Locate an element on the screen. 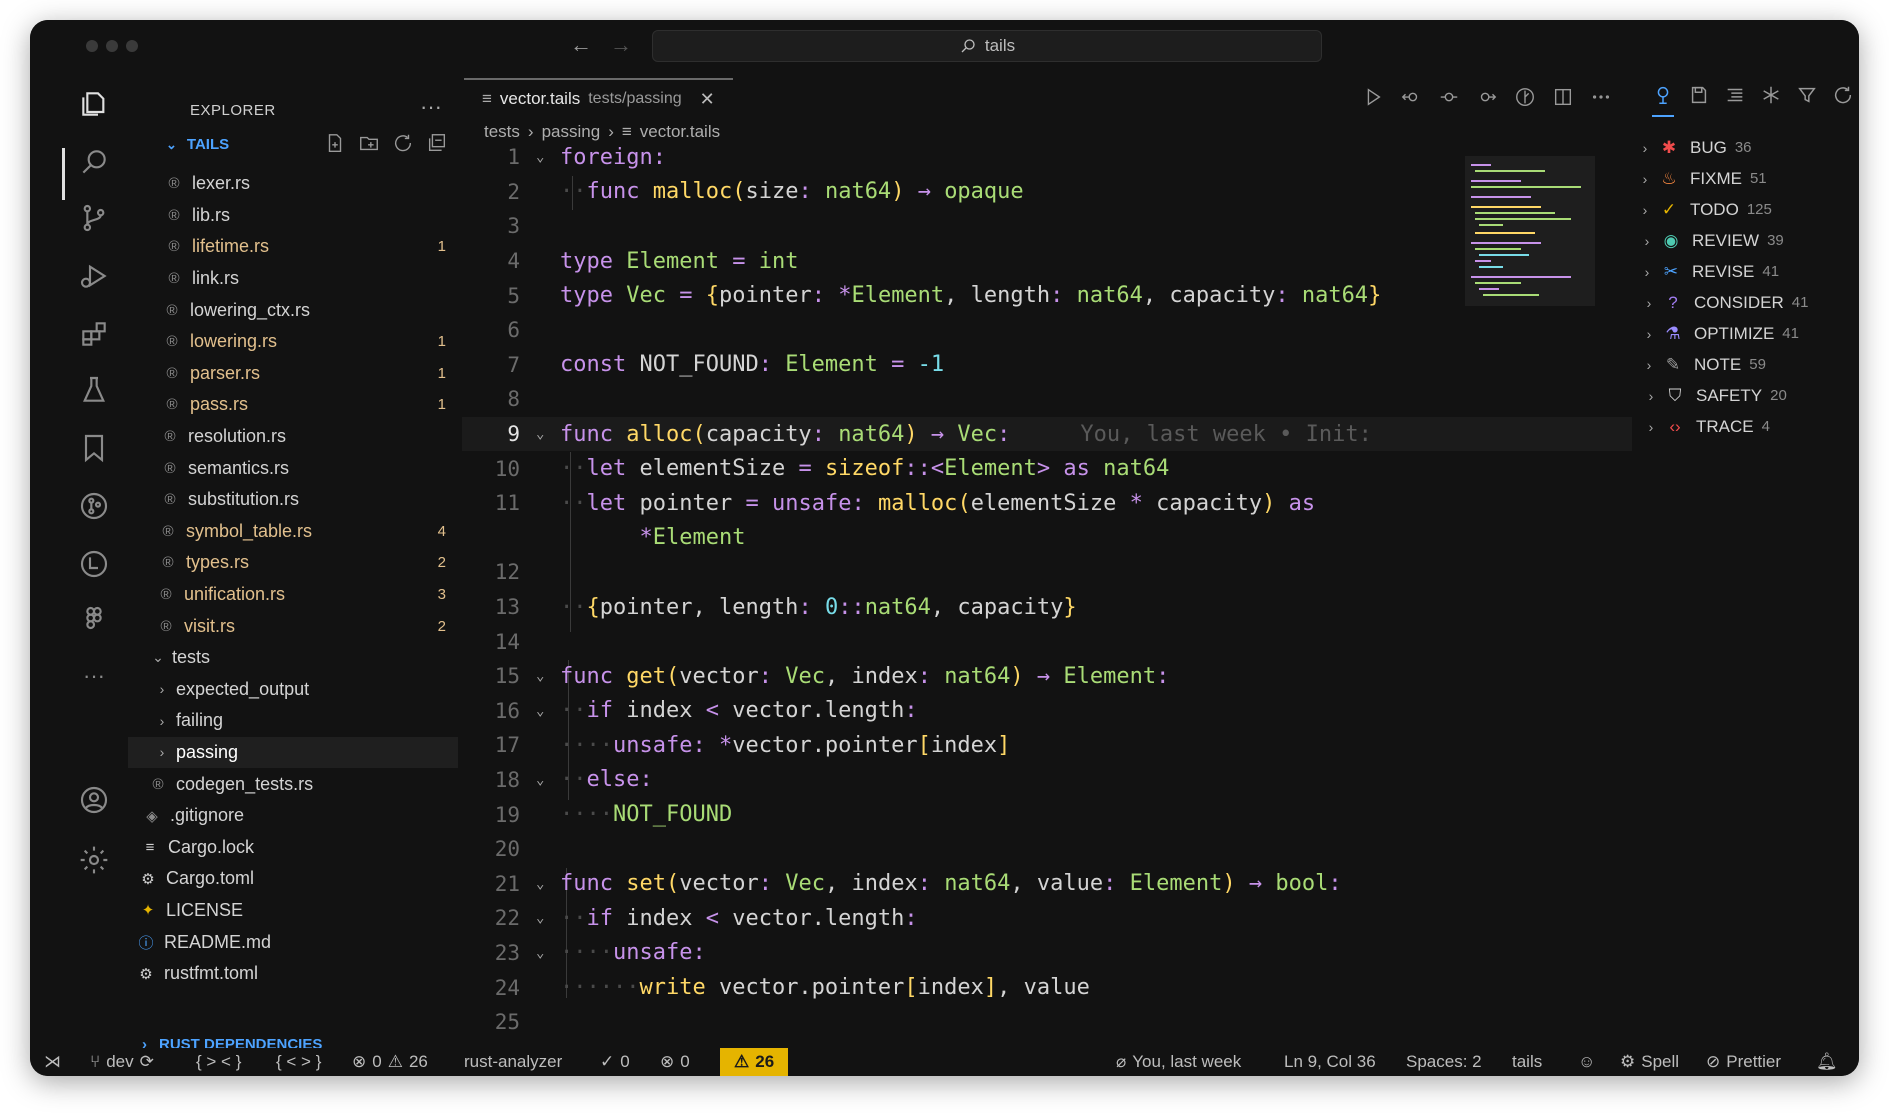 This screenshot has width=1889, height=1116. forward-arrow-icon: → is located at coordinates (621, 45).